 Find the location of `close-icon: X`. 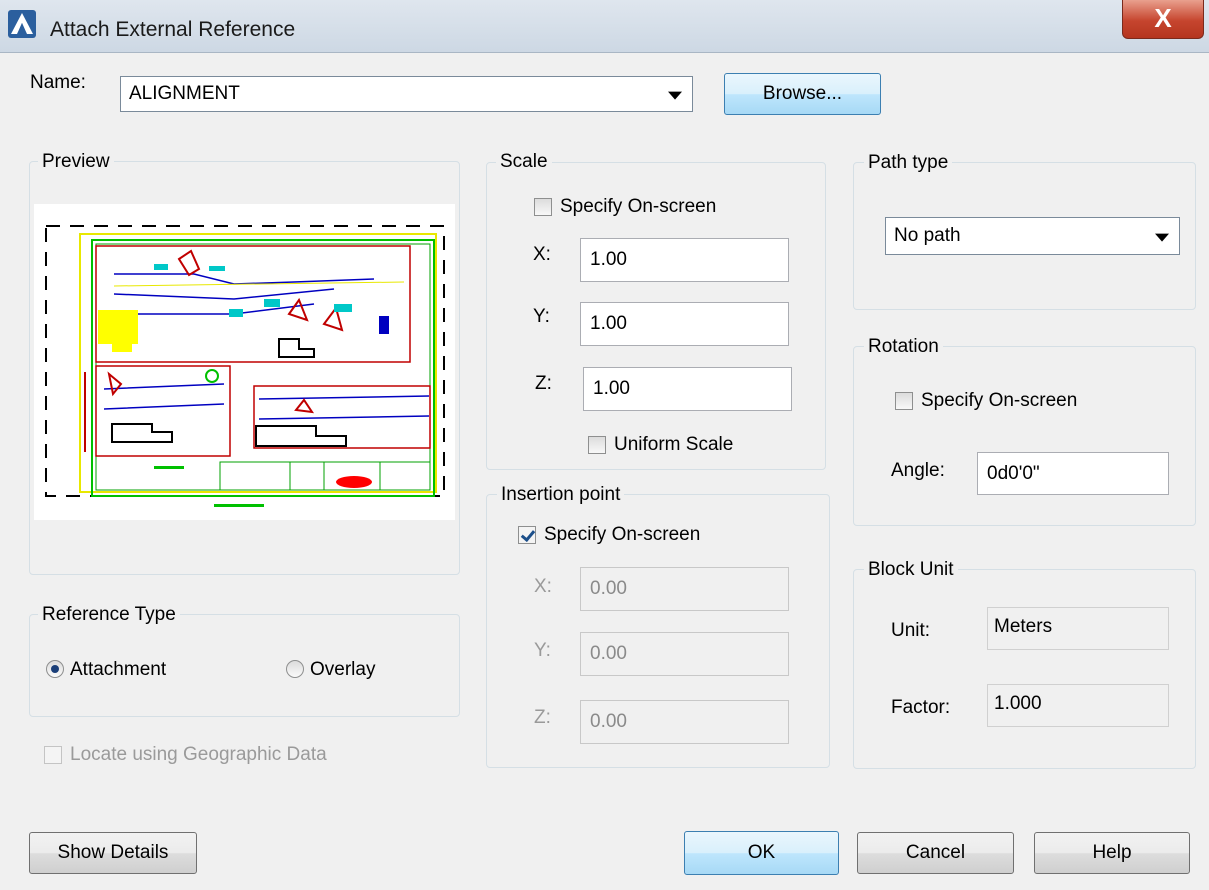

close-icon: X is located at coordinates (1163, 18).